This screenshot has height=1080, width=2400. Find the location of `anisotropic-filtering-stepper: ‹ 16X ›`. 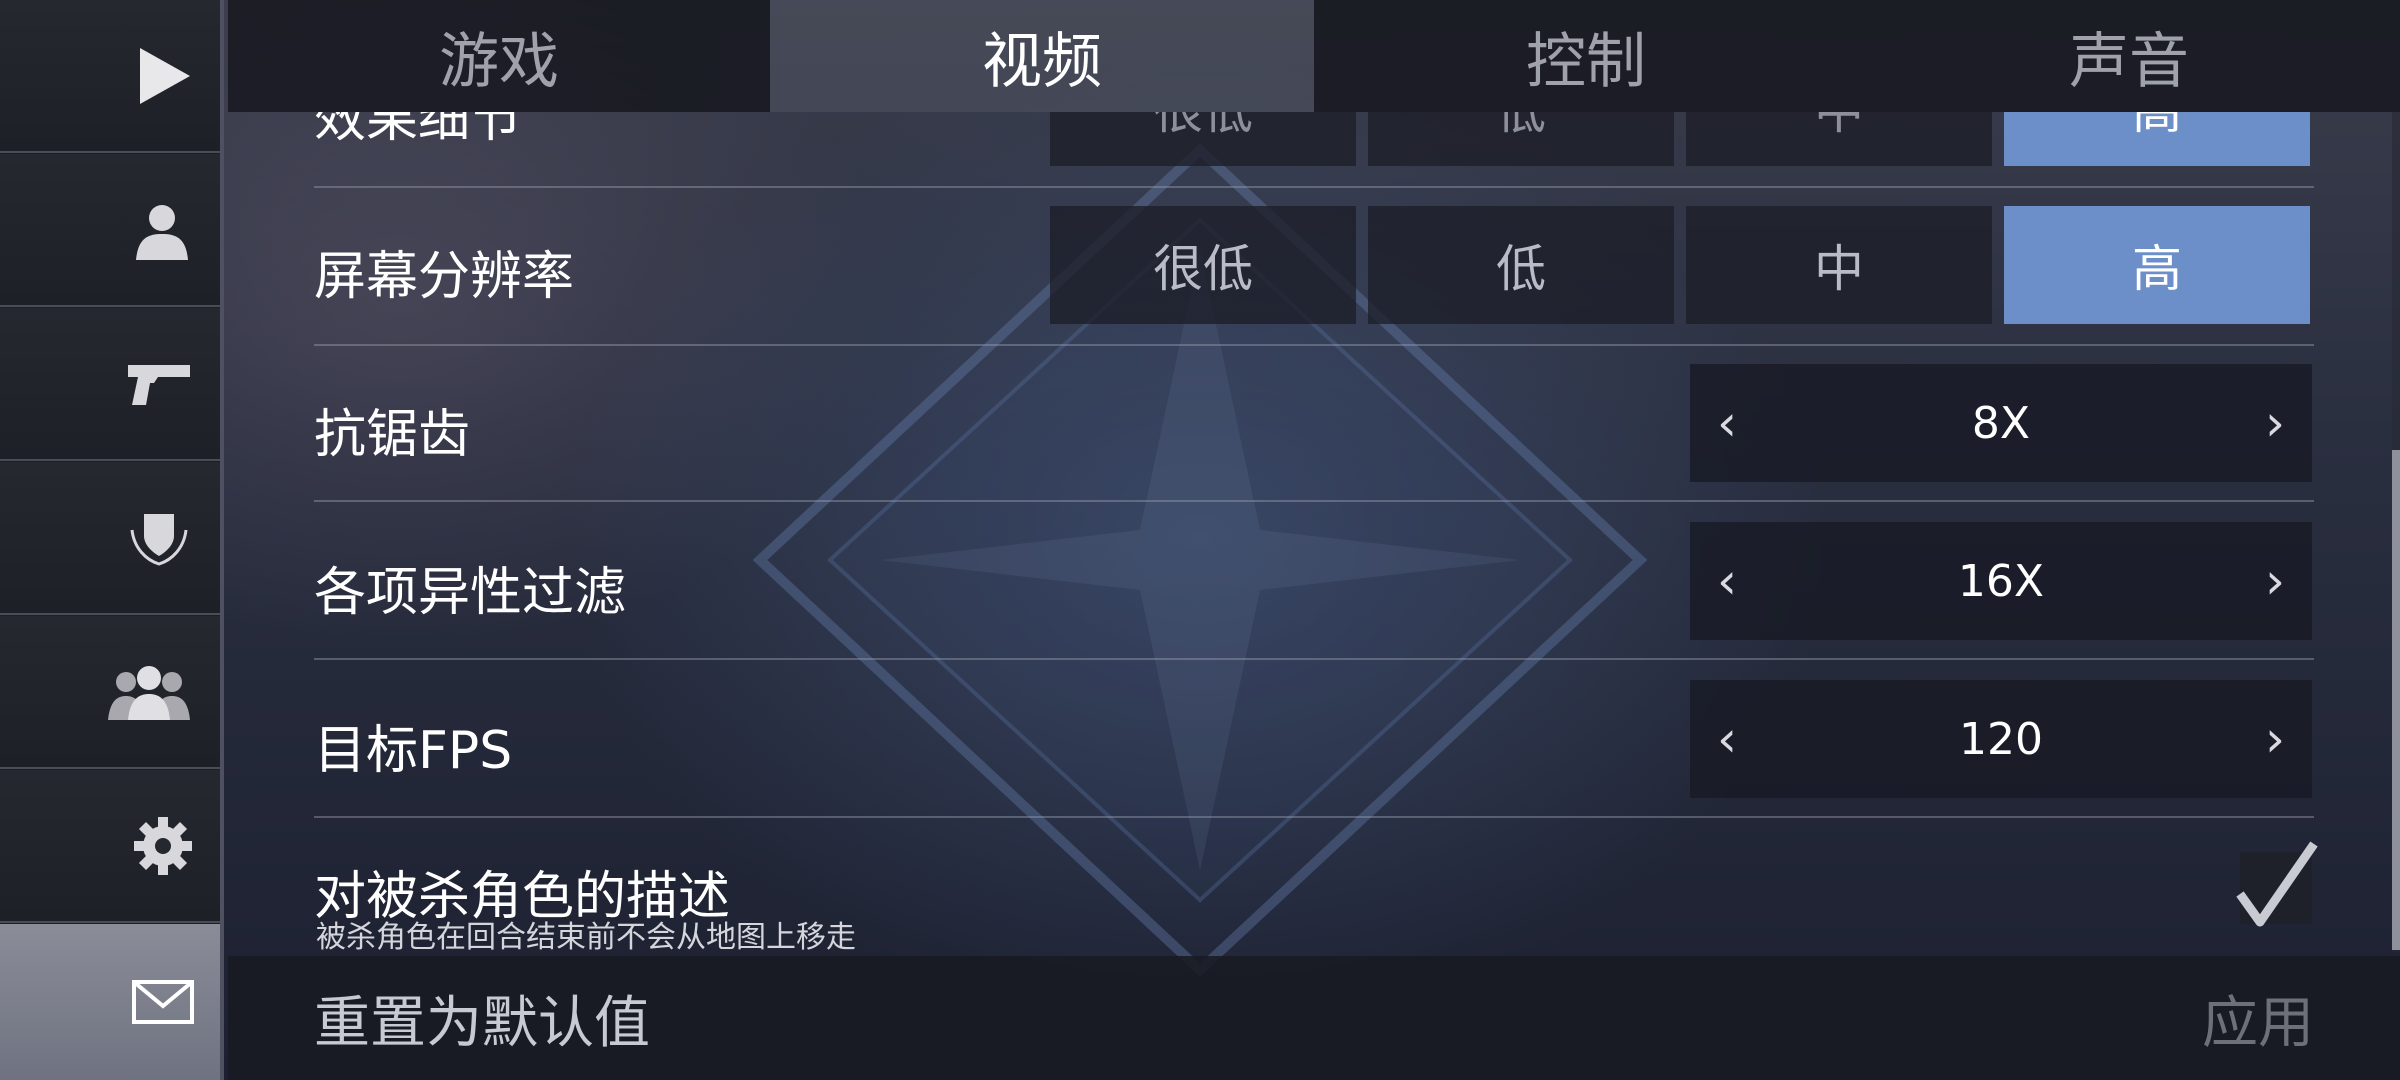

anisotropic-filtering-stepper: ‹ 16X › is located at coordinates (2001, 581).